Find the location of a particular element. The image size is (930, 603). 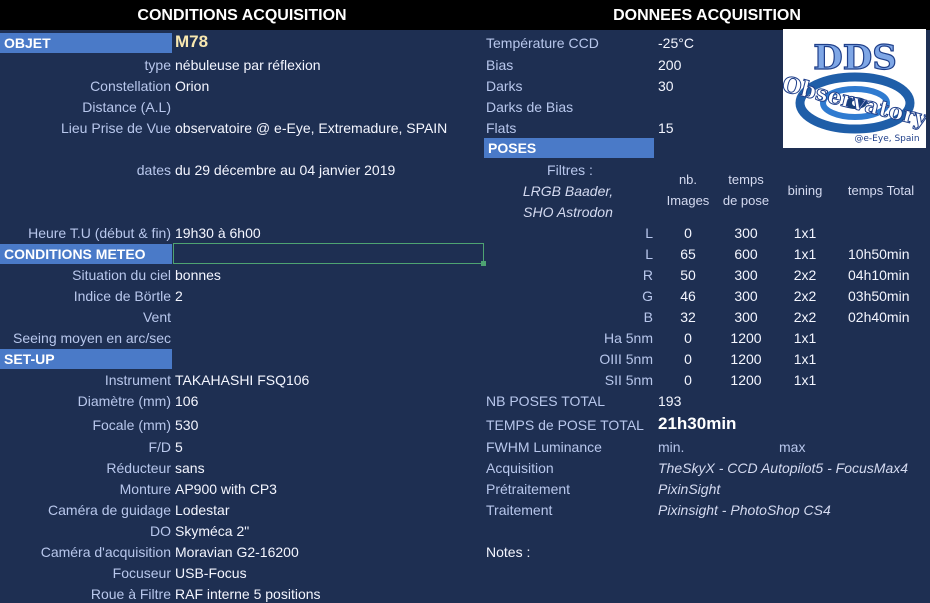

software-value-acquisition: TheSkyX - CCD Autopilot5 - FocusMax4 is located at coordinates (783, 468).